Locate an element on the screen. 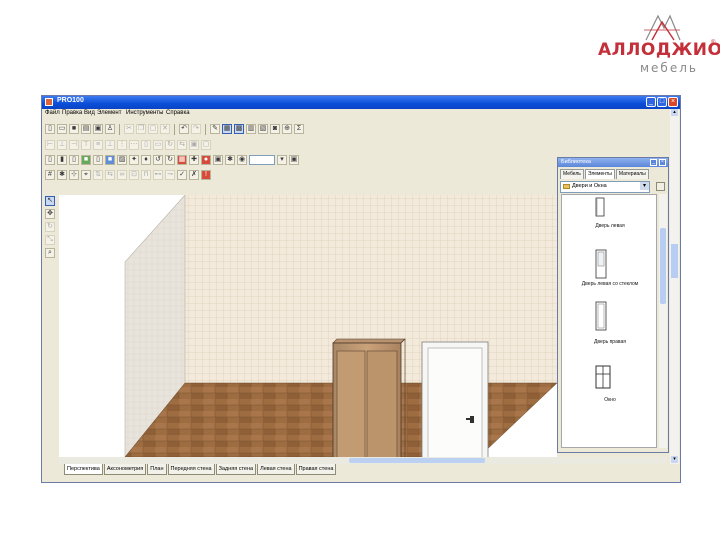 The width and height of the screenshot is (720, 540). texture-icon: ▨ is located at coordinates (122, 160).